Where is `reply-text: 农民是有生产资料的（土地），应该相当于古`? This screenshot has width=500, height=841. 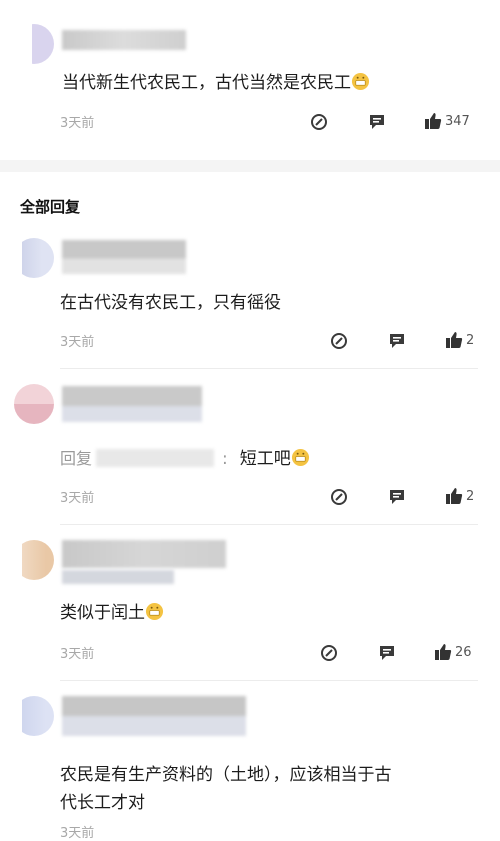
reply-text: 农民是有生产资料的（土地），应该相当于古 is located at coordinates (226, 775).